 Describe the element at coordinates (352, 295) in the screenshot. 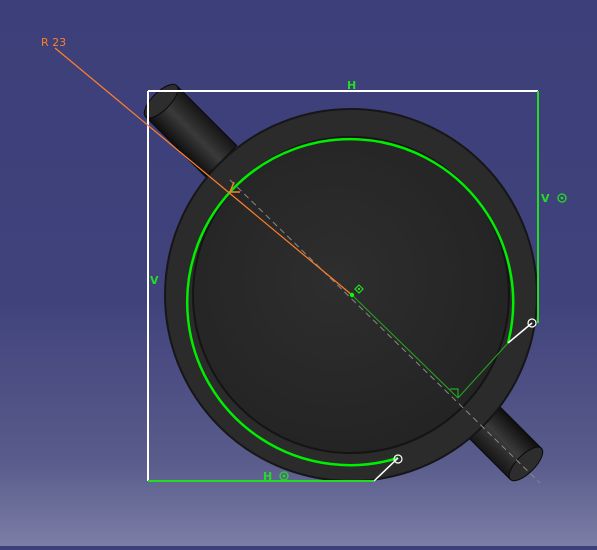

I see `center-point-icon` at that location.